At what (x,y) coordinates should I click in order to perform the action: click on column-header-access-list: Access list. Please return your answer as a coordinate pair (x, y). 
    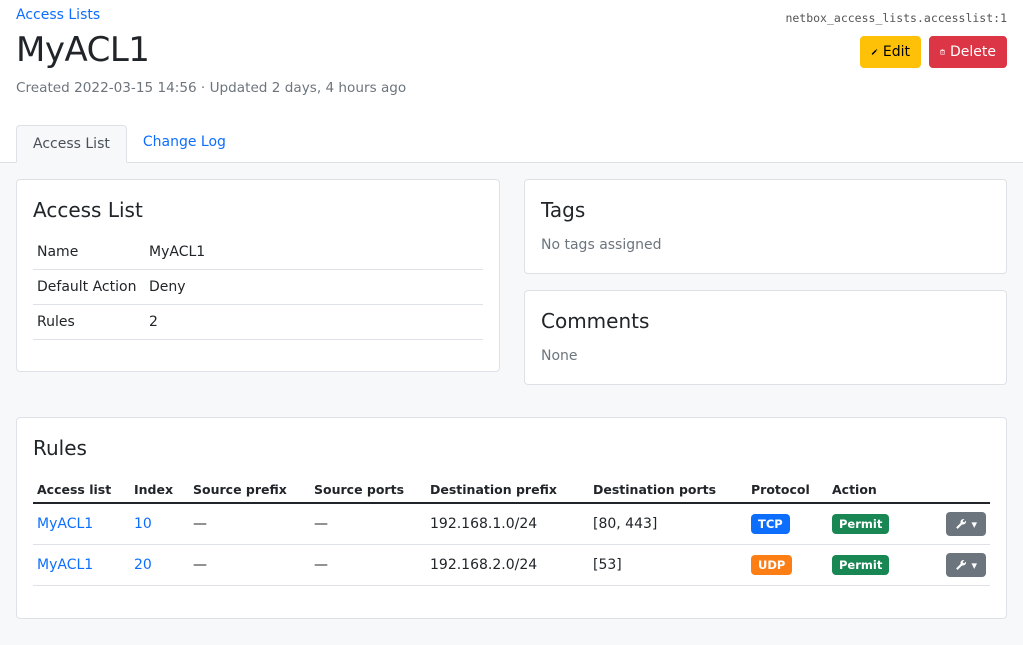
    Looking at the image, I should click on (81, 490).